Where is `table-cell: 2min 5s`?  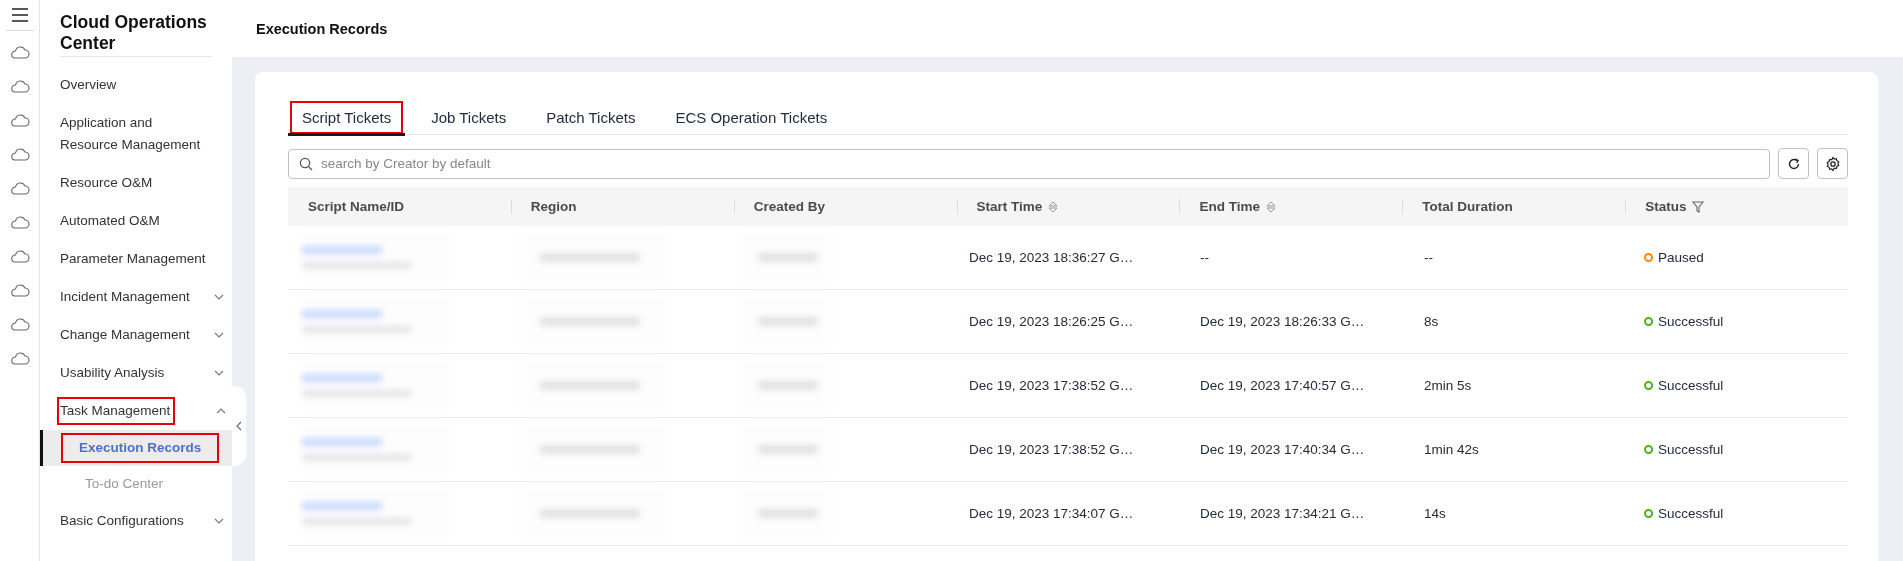
table-cell: 2min 5s is located at coordinates (1448, 385).